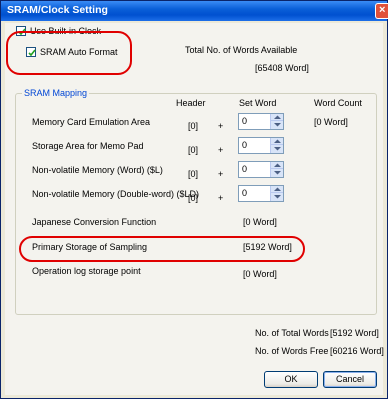 The image size is (388, 399). Describe the element at coordinates (258, 103) in the screenshot. I see `set-word-column-label: Set Word` at that location.